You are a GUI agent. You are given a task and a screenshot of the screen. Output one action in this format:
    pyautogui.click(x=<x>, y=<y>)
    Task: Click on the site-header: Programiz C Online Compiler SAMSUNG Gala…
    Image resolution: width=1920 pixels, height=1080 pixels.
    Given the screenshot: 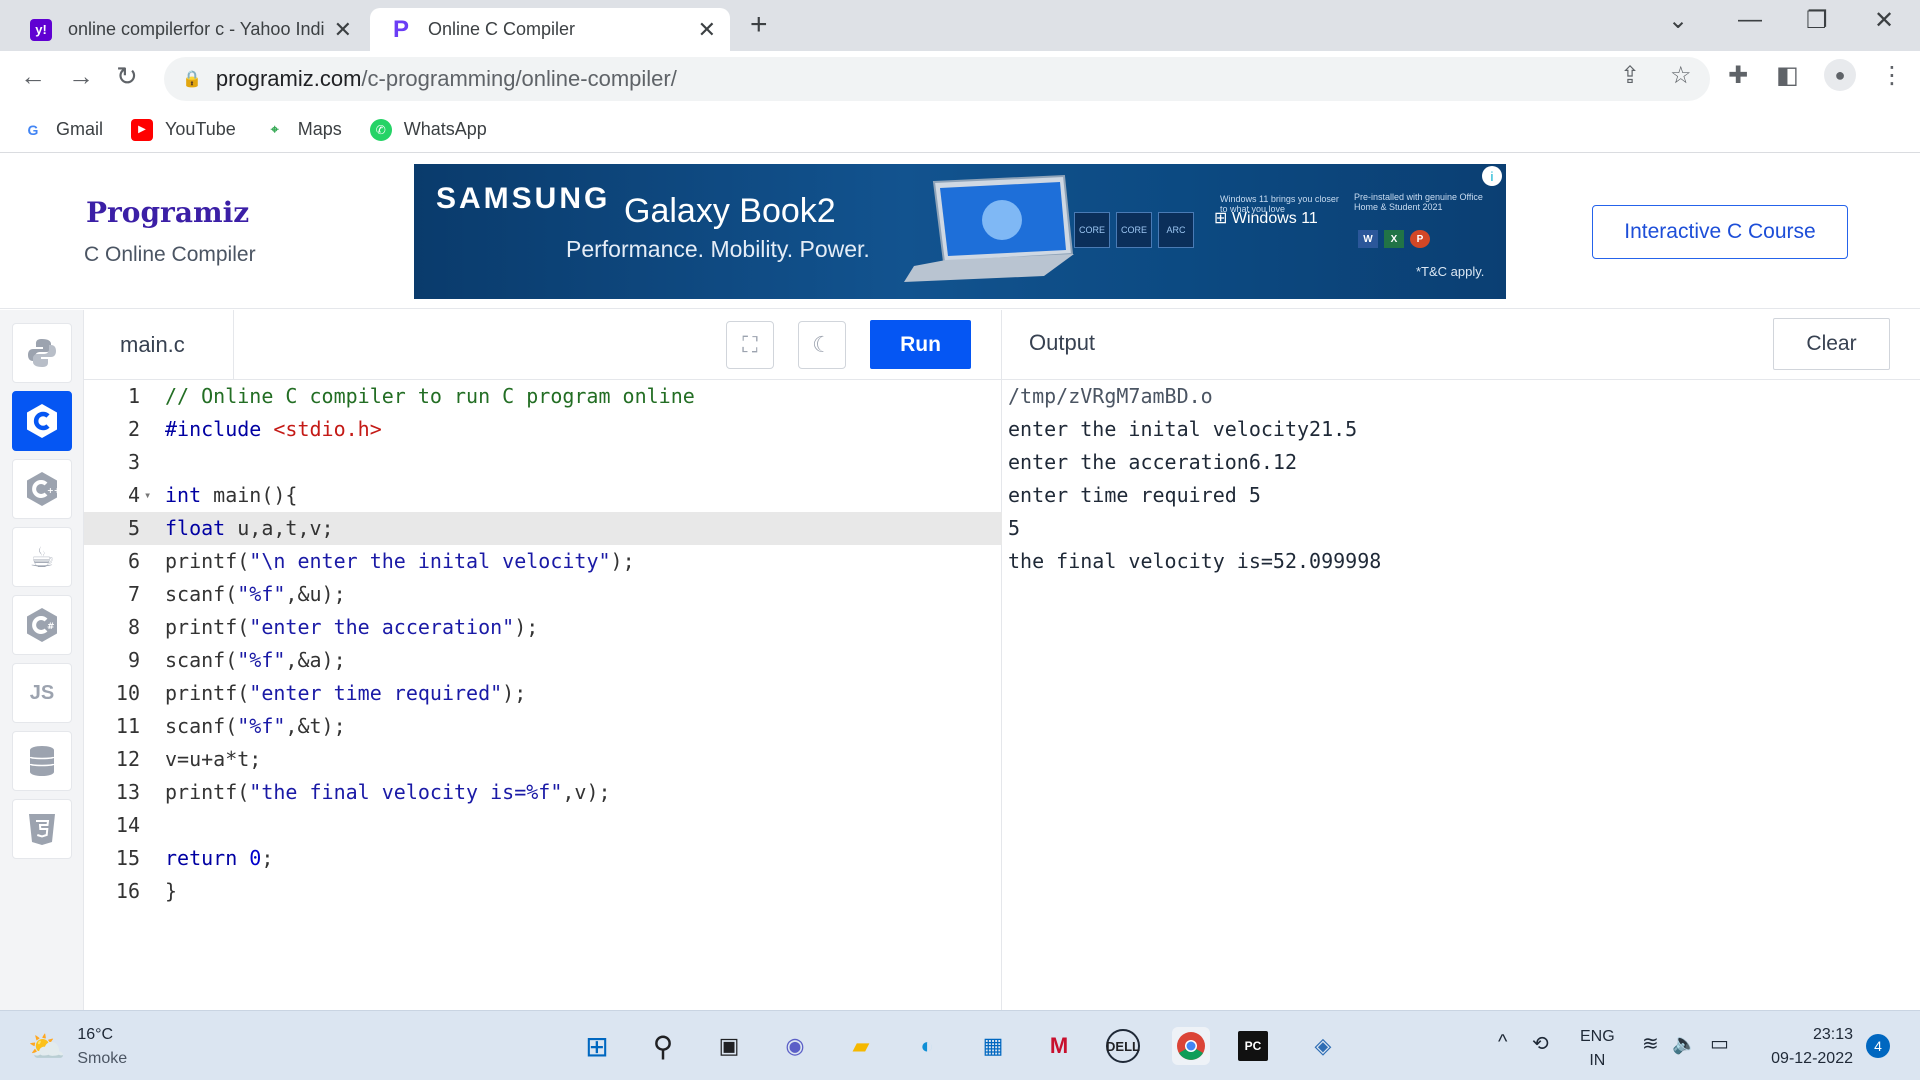 What is the action you would take?
    pyautogui.click(x=960, y=231)
    